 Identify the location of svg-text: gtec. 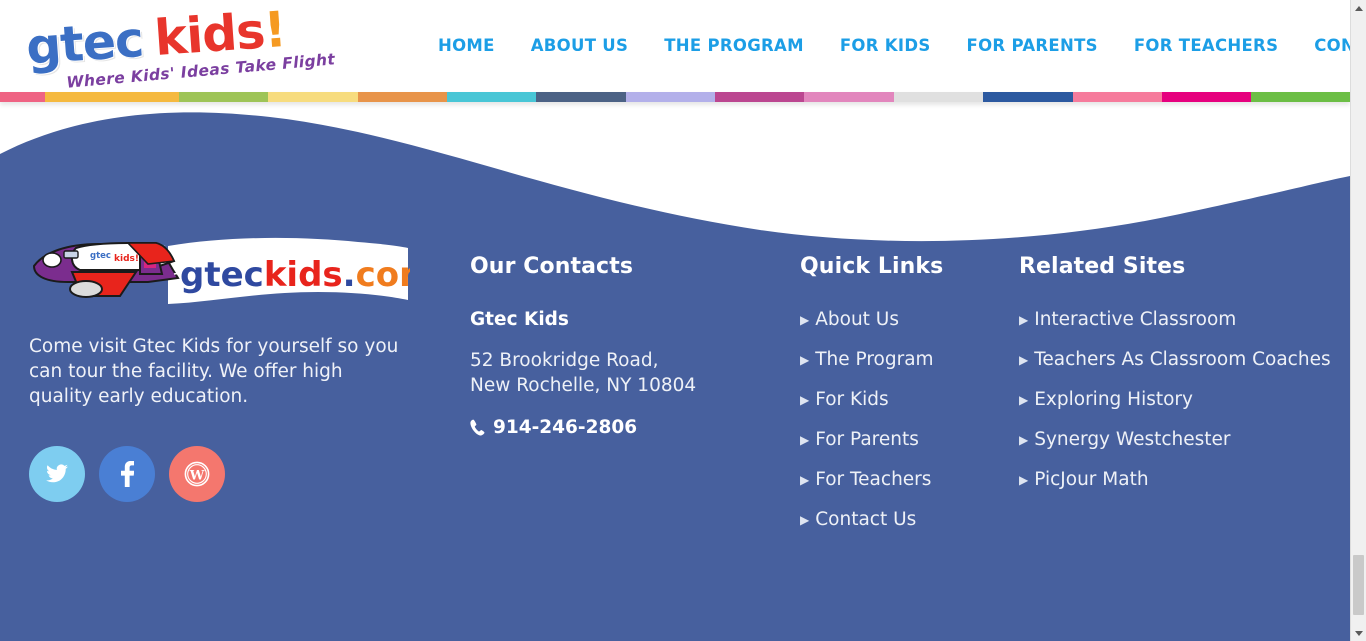
(100, 256).